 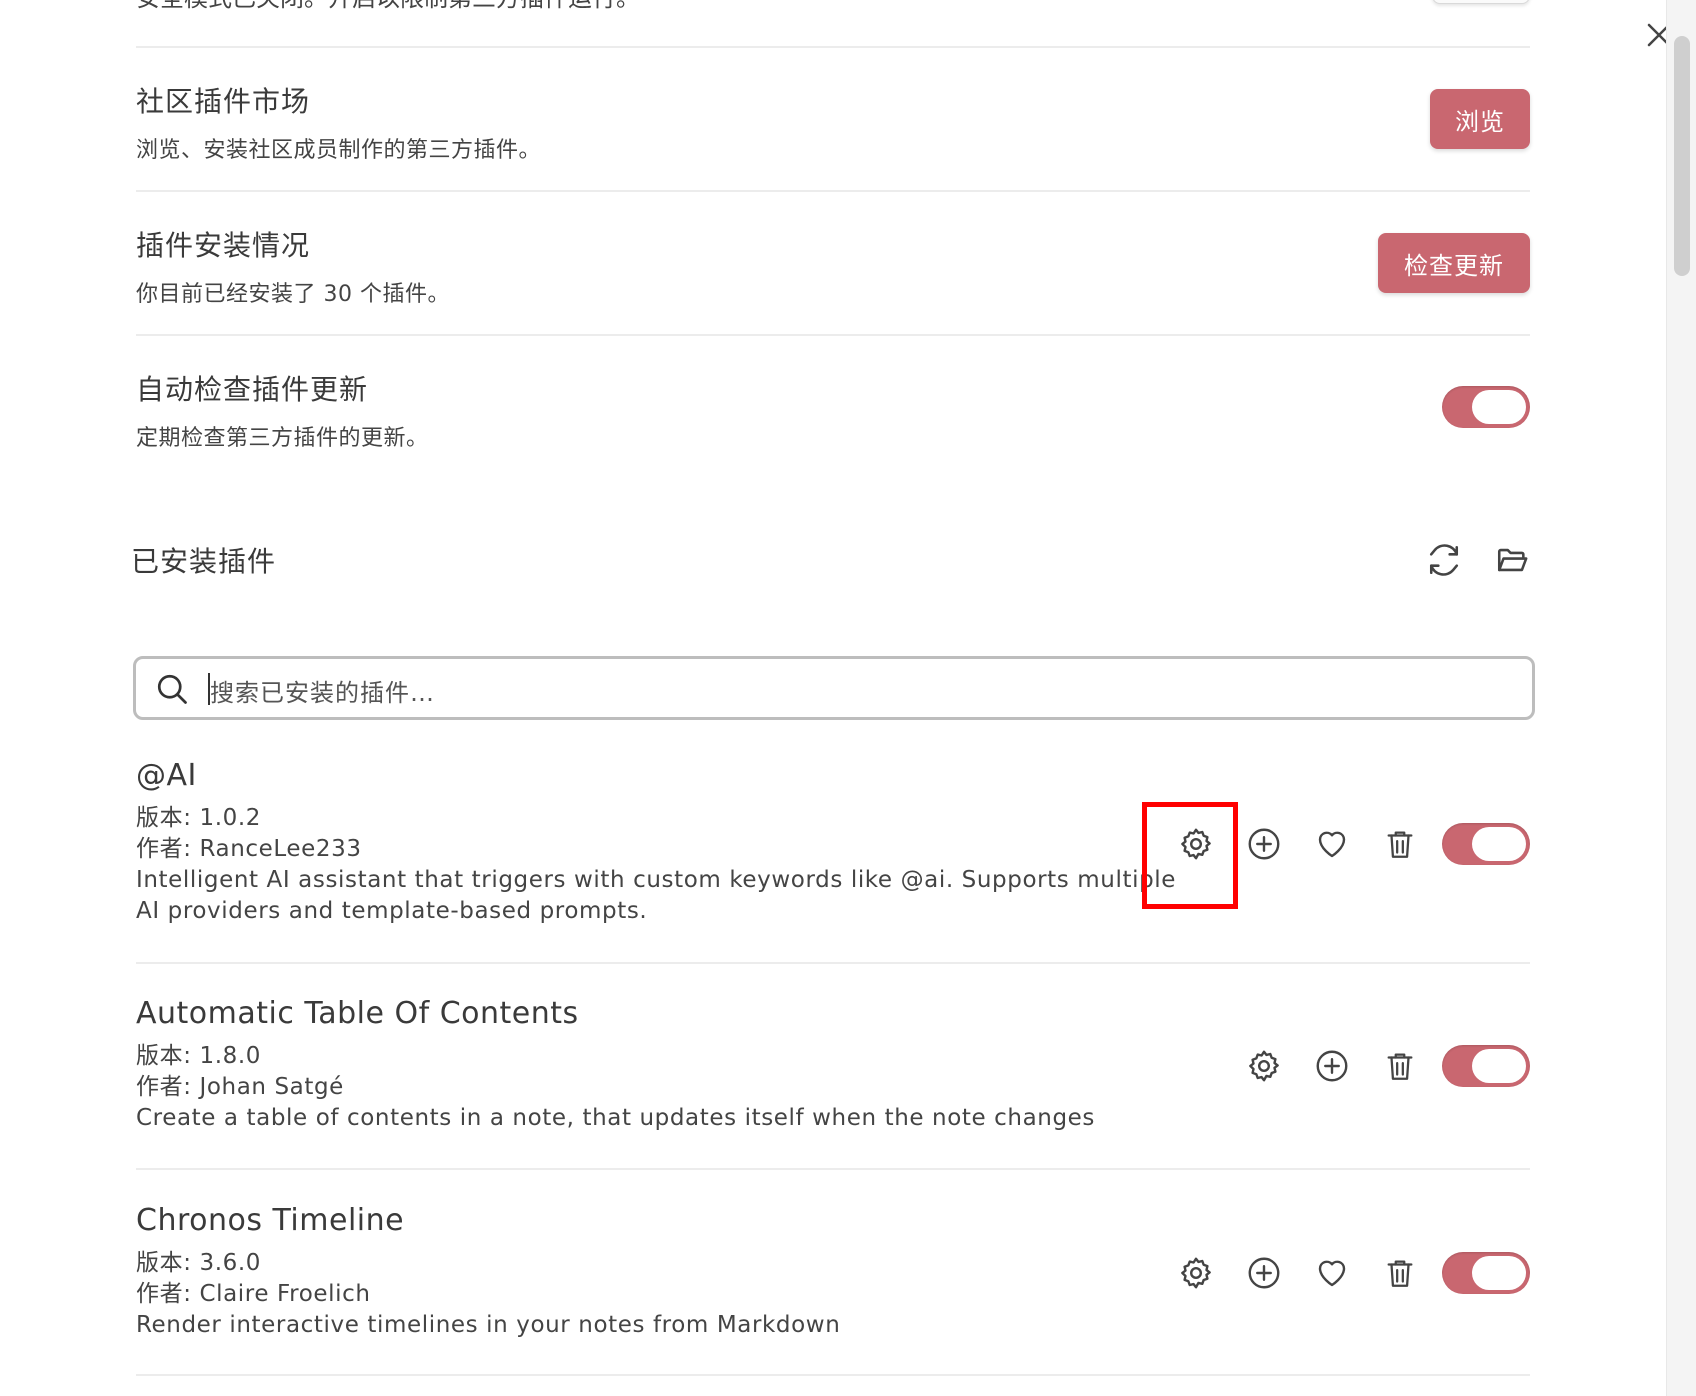 I want to click on reload-icon, so click(x=1444, y=560).